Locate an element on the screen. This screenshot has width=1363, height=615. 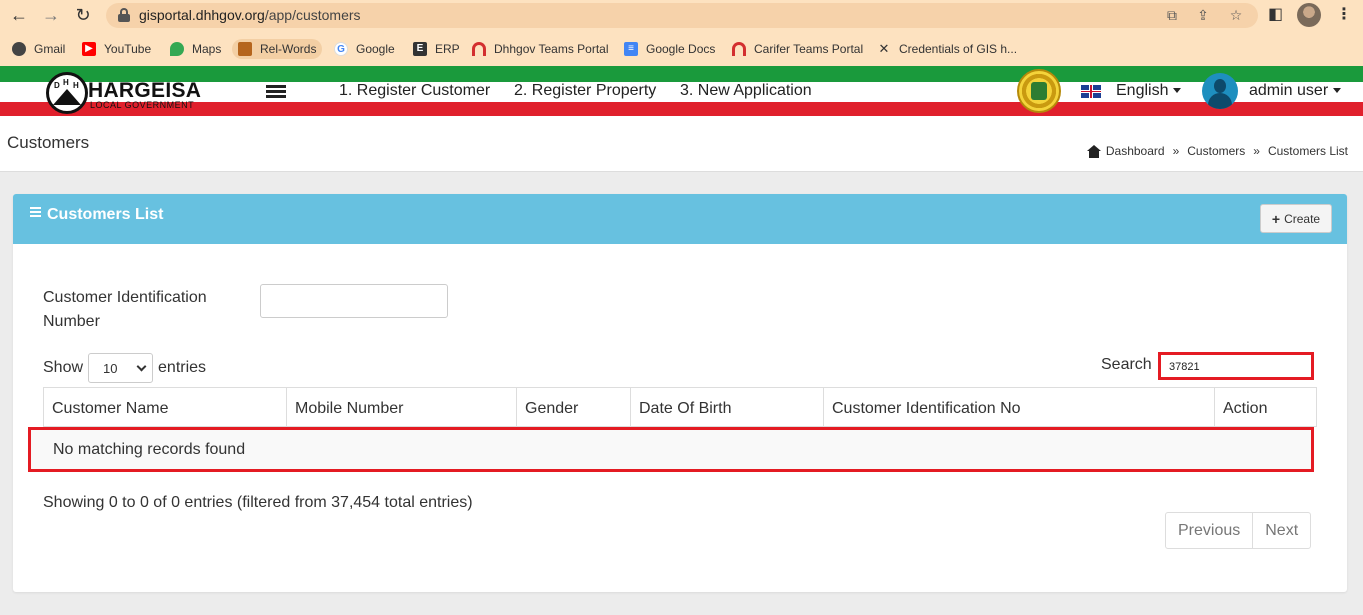
page-title: Customers is located at coordinates (48, 142).